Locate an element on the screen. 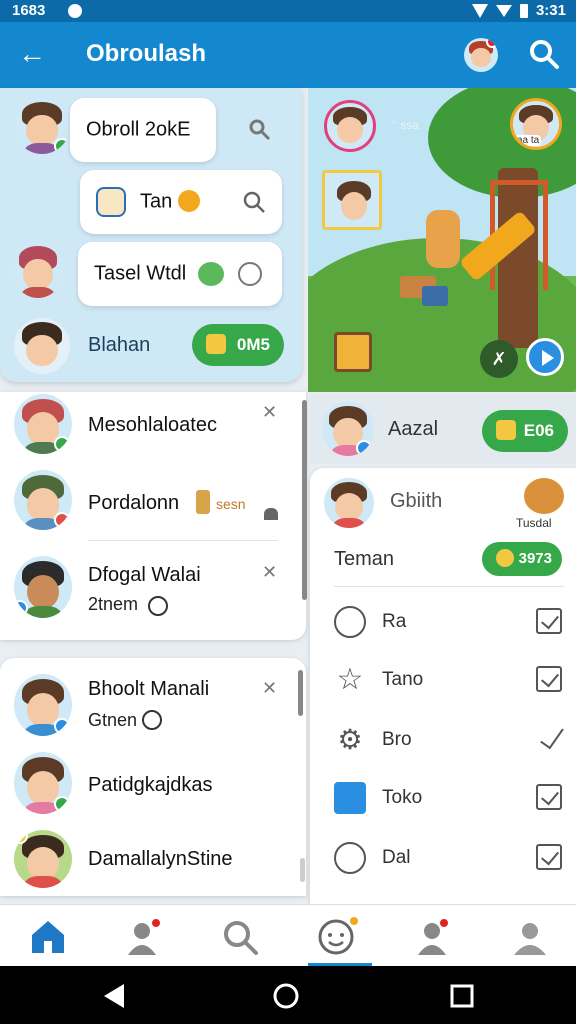 The width and height of the screenshot is (576, 1024). recents-square-icon is located at coordinates (462, 996).